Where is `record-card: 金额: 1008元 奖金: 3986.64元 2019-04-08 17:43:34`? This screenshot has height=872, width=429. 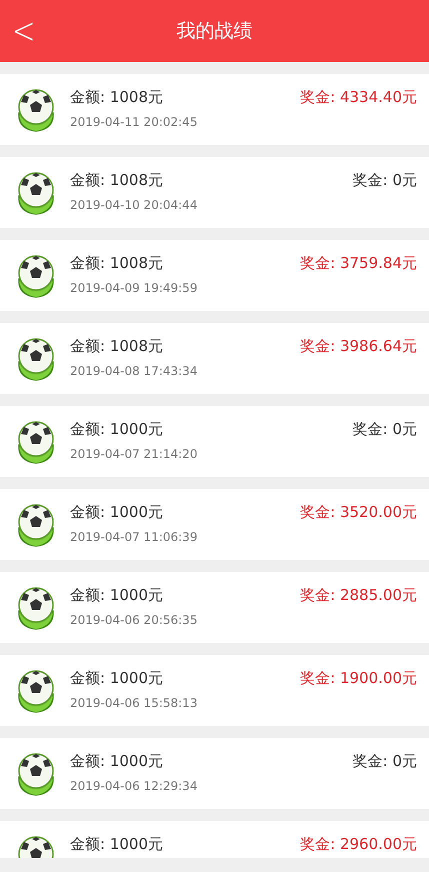 record-card: 金额: 1008元 奖金: 3986.64元 2019-04-08 17:43:34 is located at coordinates (214, 358).